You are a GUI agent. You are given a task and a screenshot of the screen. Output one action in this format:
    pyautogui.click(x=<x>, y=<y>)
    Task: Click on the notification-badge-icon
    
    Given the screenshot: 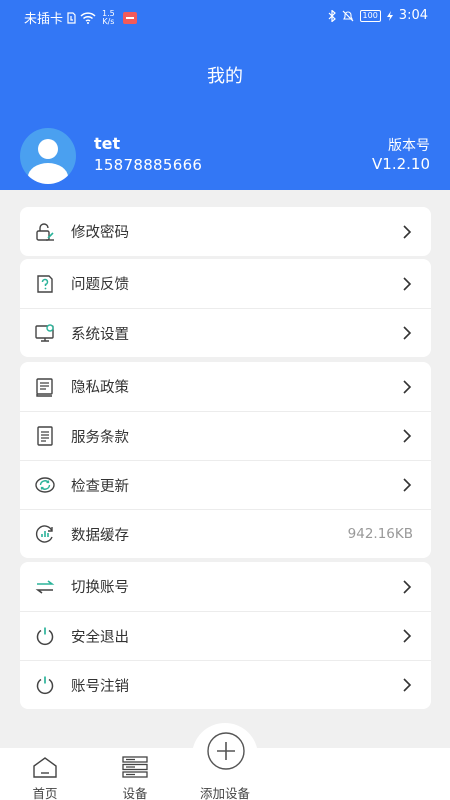 What is the action you would take?
    pyautogui.click(x=129, y=17)
    